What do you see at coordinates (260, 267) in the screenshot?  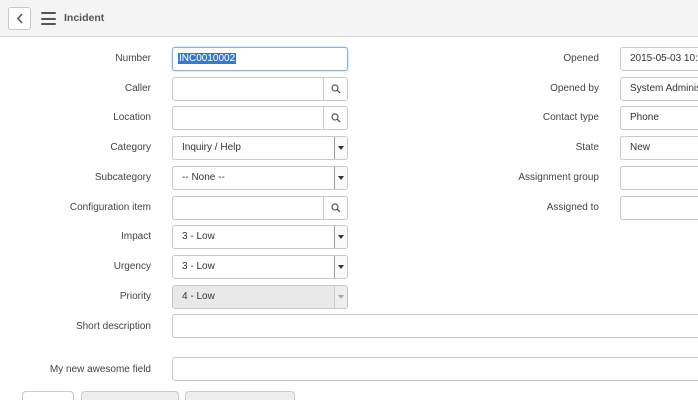 I see `urgency-select: 3 - Low` at bounding box center [260, 267].